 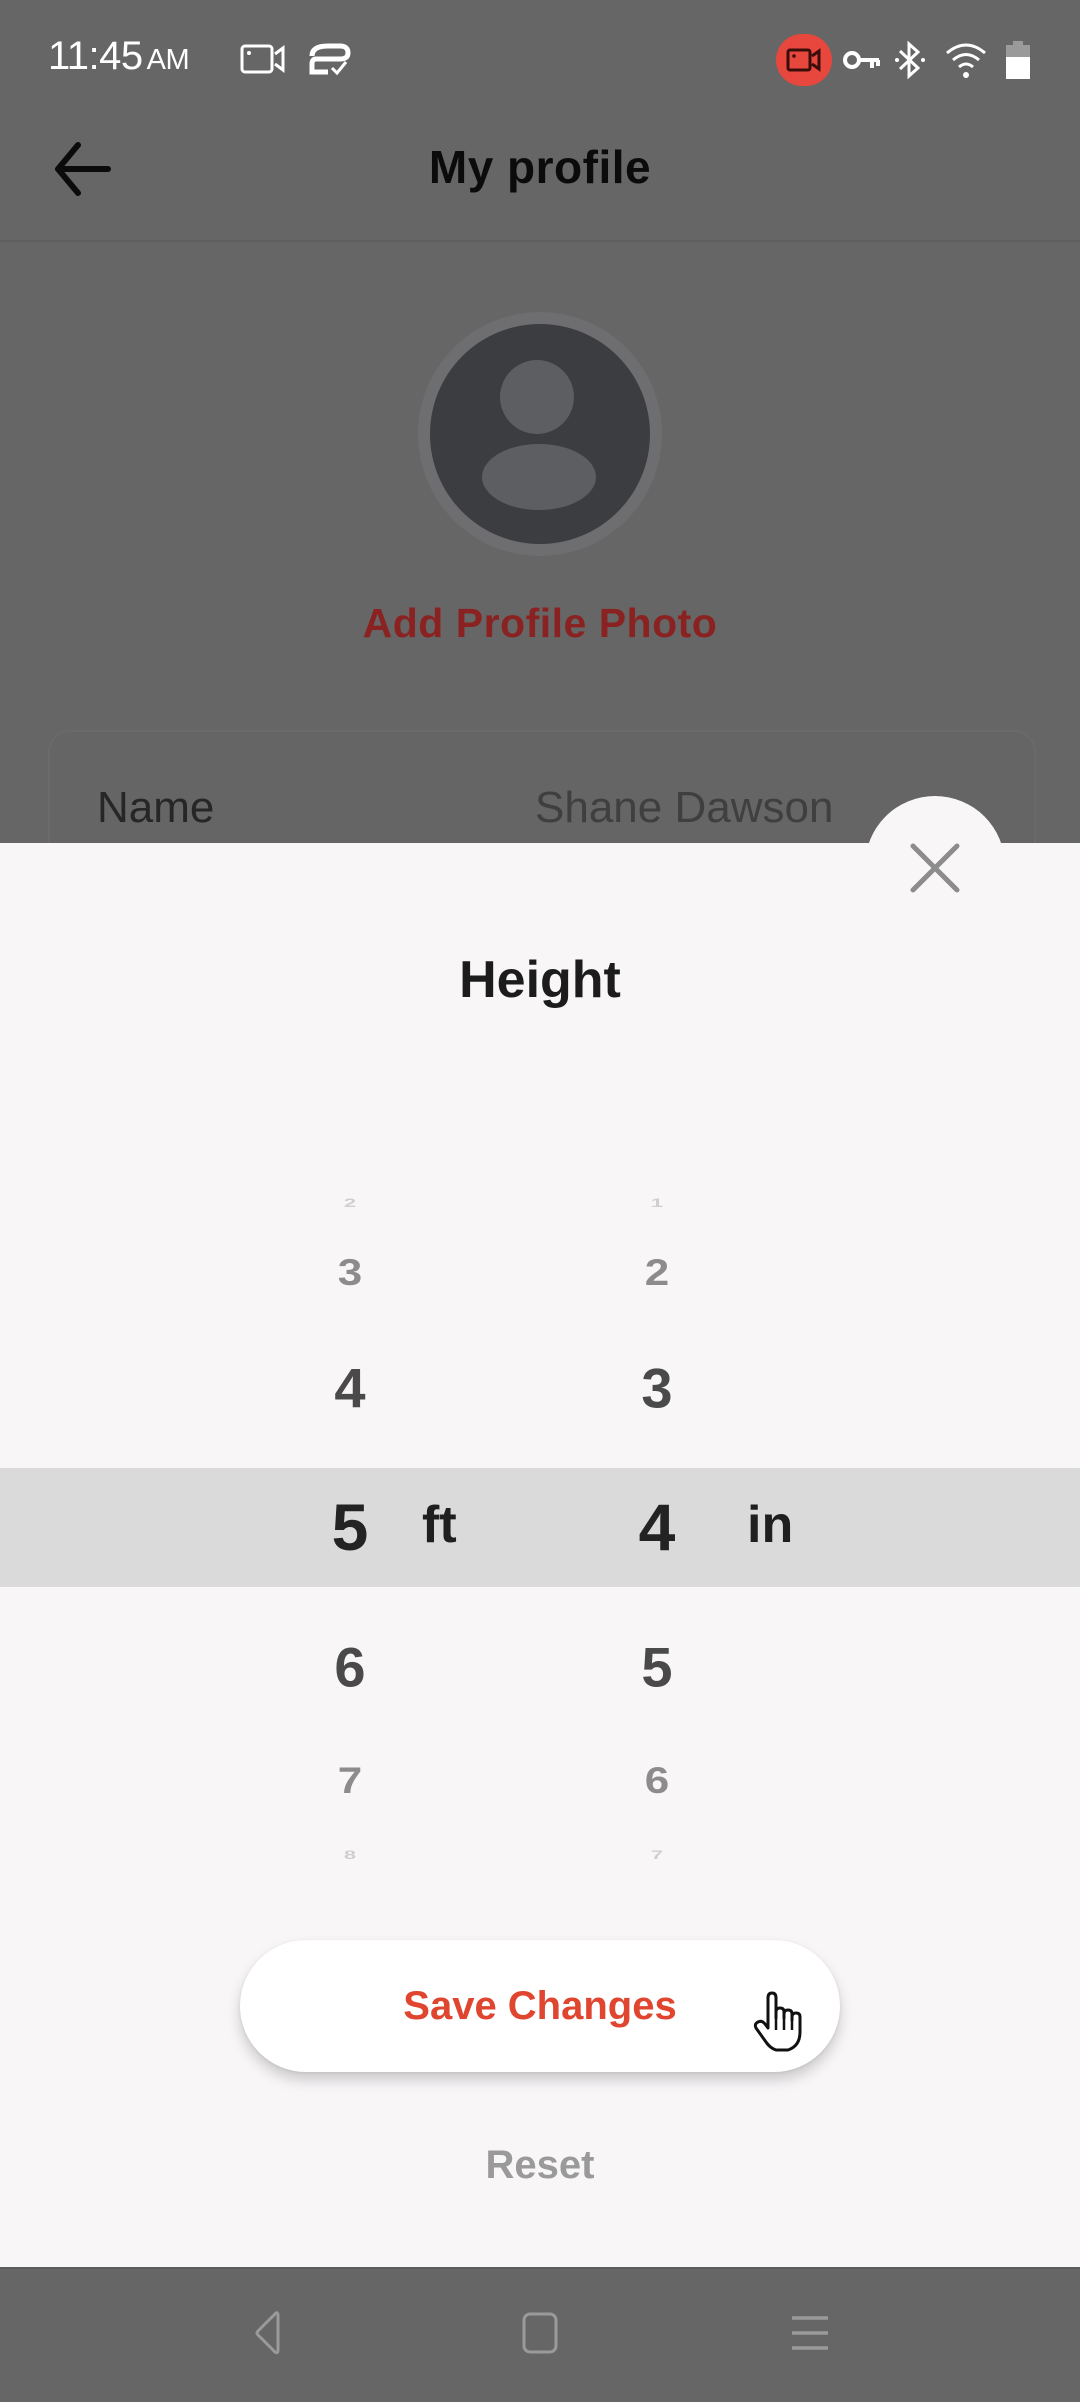 I want to click on inches-option: 6, so click(x=657, y=1781).